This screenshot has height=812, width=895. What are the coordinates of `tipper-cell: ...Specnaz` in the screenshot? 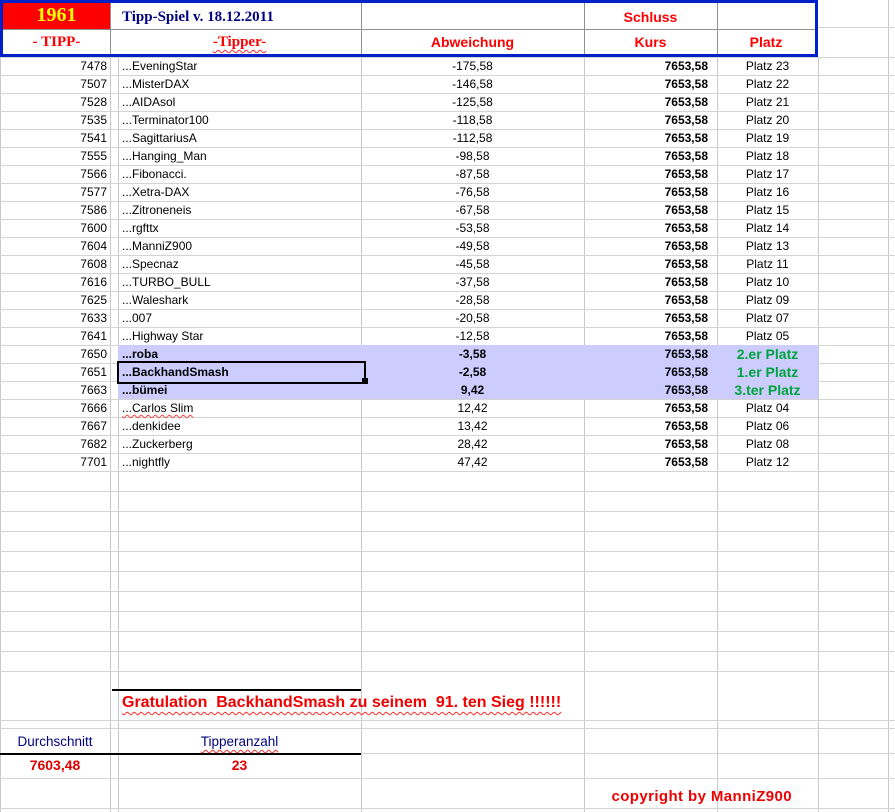 It's located at (241, 264).